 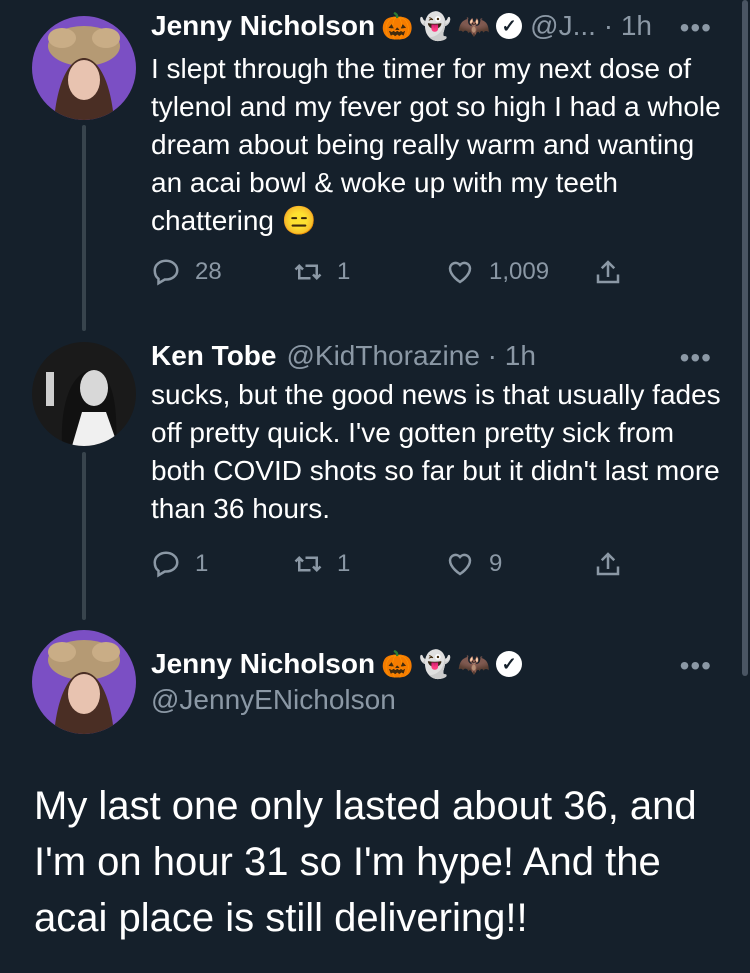 I want to click on reply-count: 28, so click(x=208, y=271).